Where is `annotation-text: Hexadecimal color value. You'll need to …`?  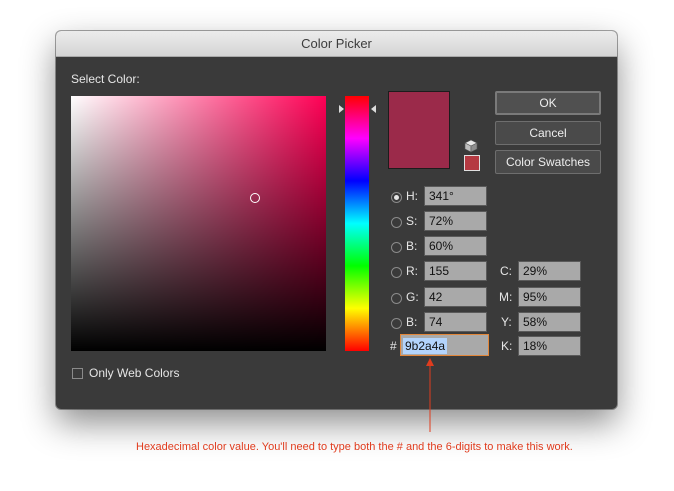 annotation-text: Hexadecimal color value. You'll need to … is located at coordinates (354, 447).